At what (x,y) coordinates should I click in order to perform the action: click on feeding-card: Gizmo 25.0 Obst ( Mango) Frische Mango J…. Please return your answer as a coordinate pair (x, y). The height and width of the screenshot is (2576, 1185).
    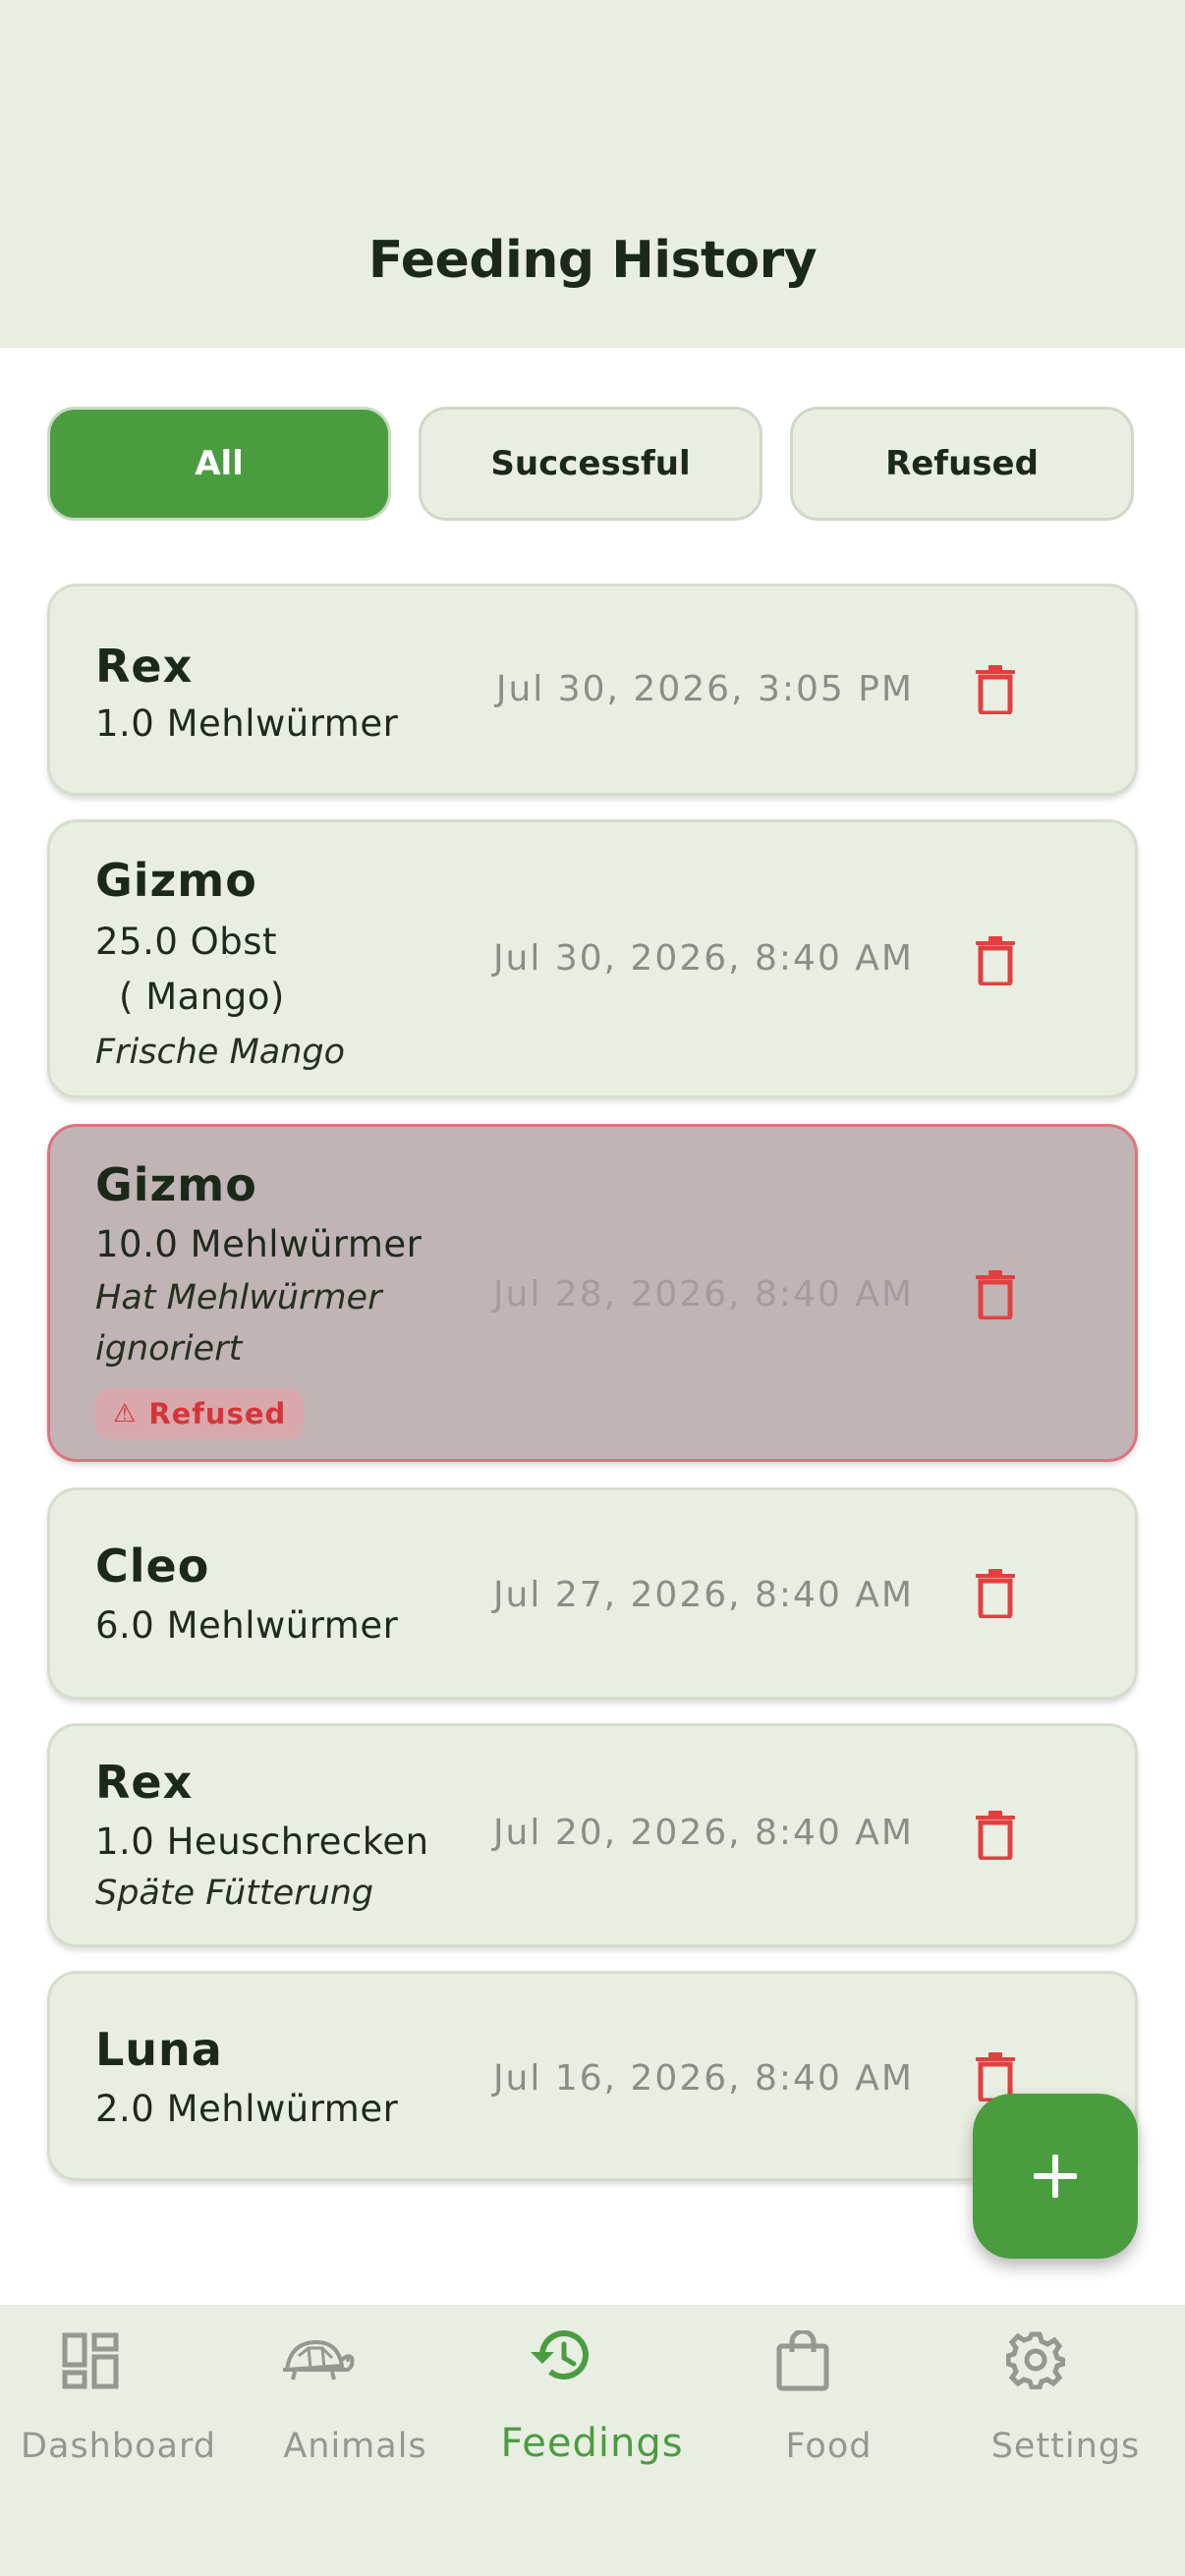
    Looking at the image, I should click on (592, 958).